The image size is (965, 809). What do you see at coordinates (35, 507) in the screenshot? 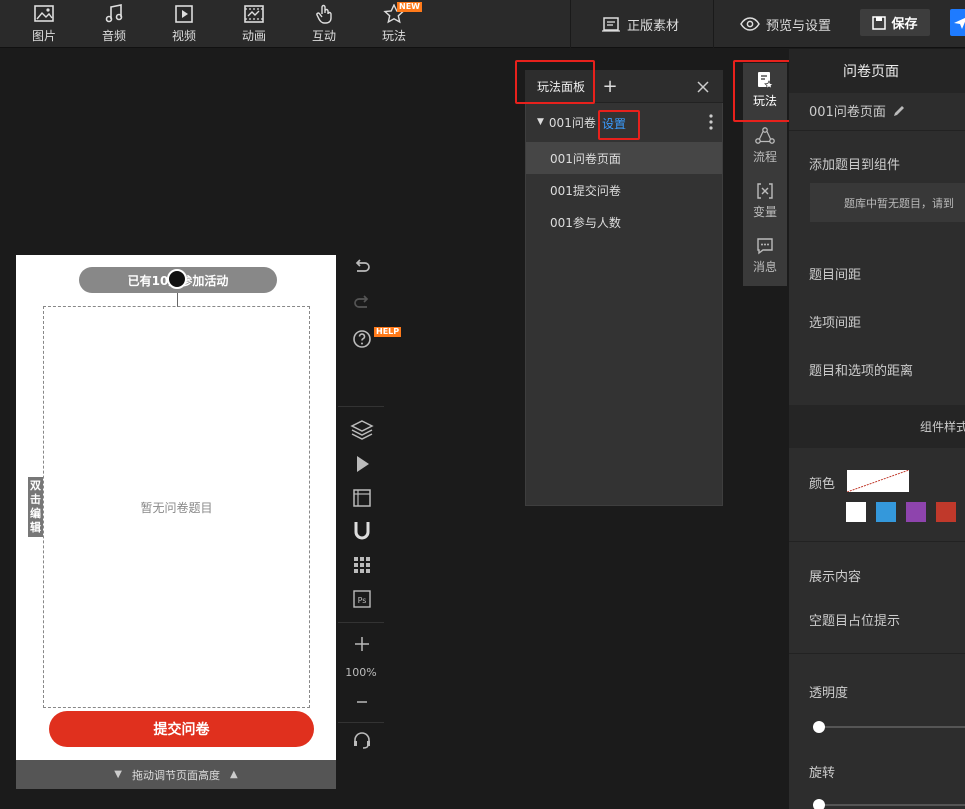
I see `double-click-edit-tag: 双击编辑` at bounding box center [35, 507].